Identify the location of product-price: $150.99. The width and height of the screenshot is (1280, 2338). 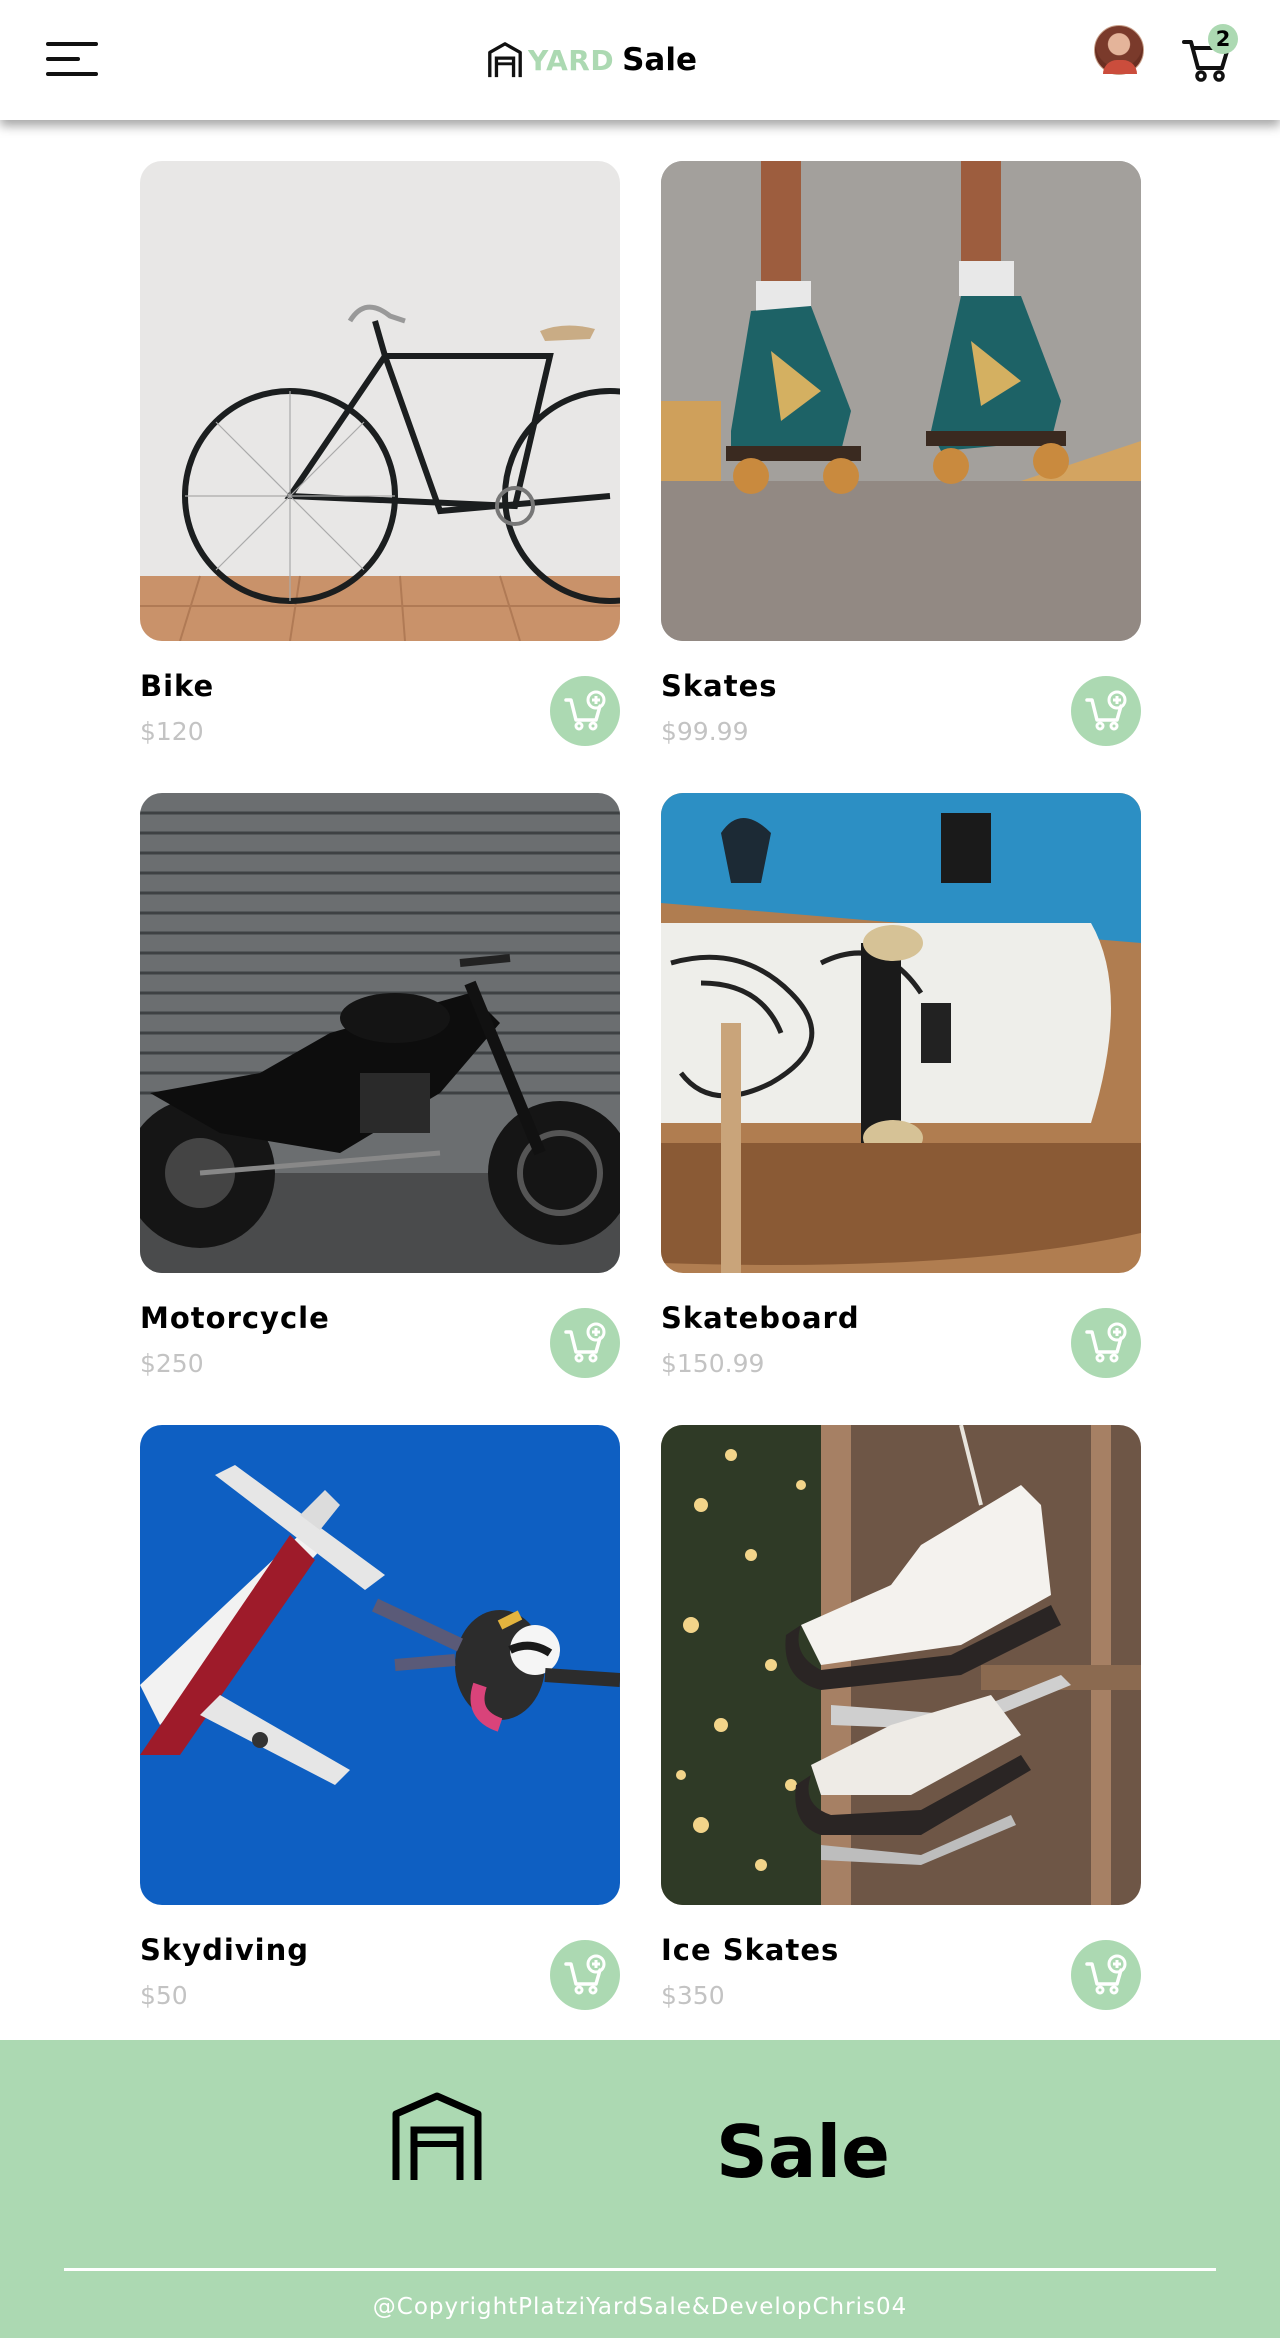
(713, 1363).